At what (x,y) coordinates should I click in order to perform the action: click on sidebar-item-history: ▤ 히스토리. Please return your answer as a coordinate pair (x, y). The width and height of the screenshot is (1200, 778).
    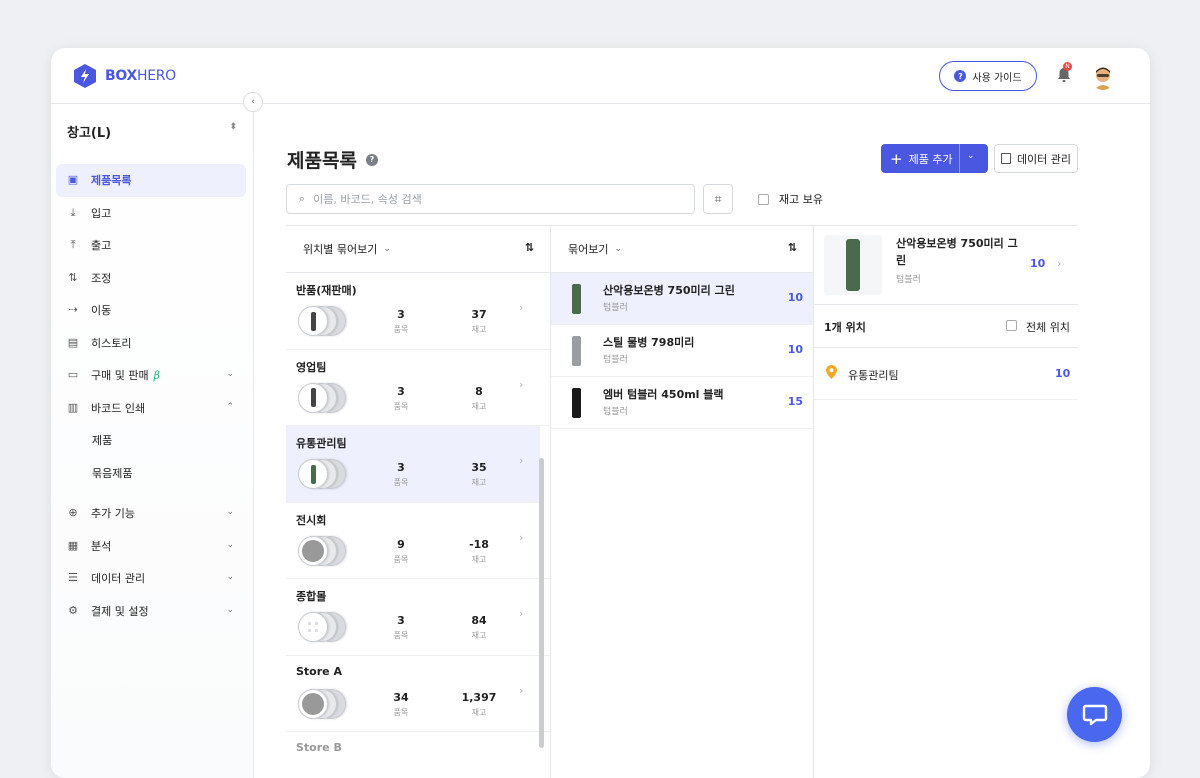
    Looking at the image, I should click on (151, 343).